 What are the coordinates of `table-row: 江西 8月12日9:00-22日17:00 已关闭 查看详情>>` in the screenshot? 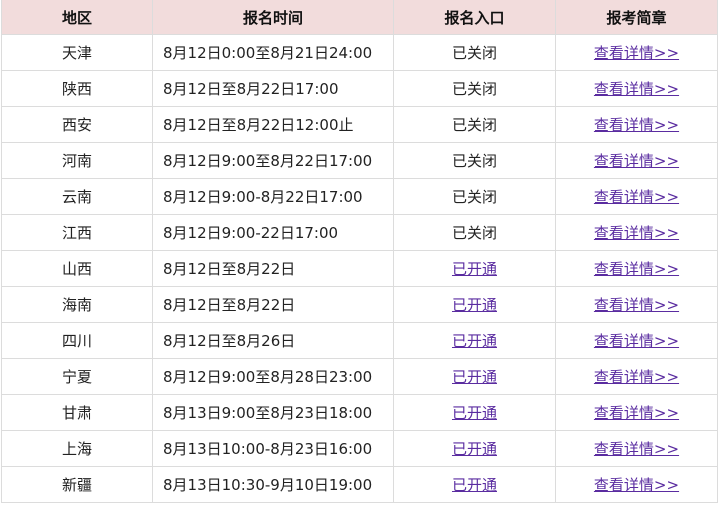 It's located at (359, 232).